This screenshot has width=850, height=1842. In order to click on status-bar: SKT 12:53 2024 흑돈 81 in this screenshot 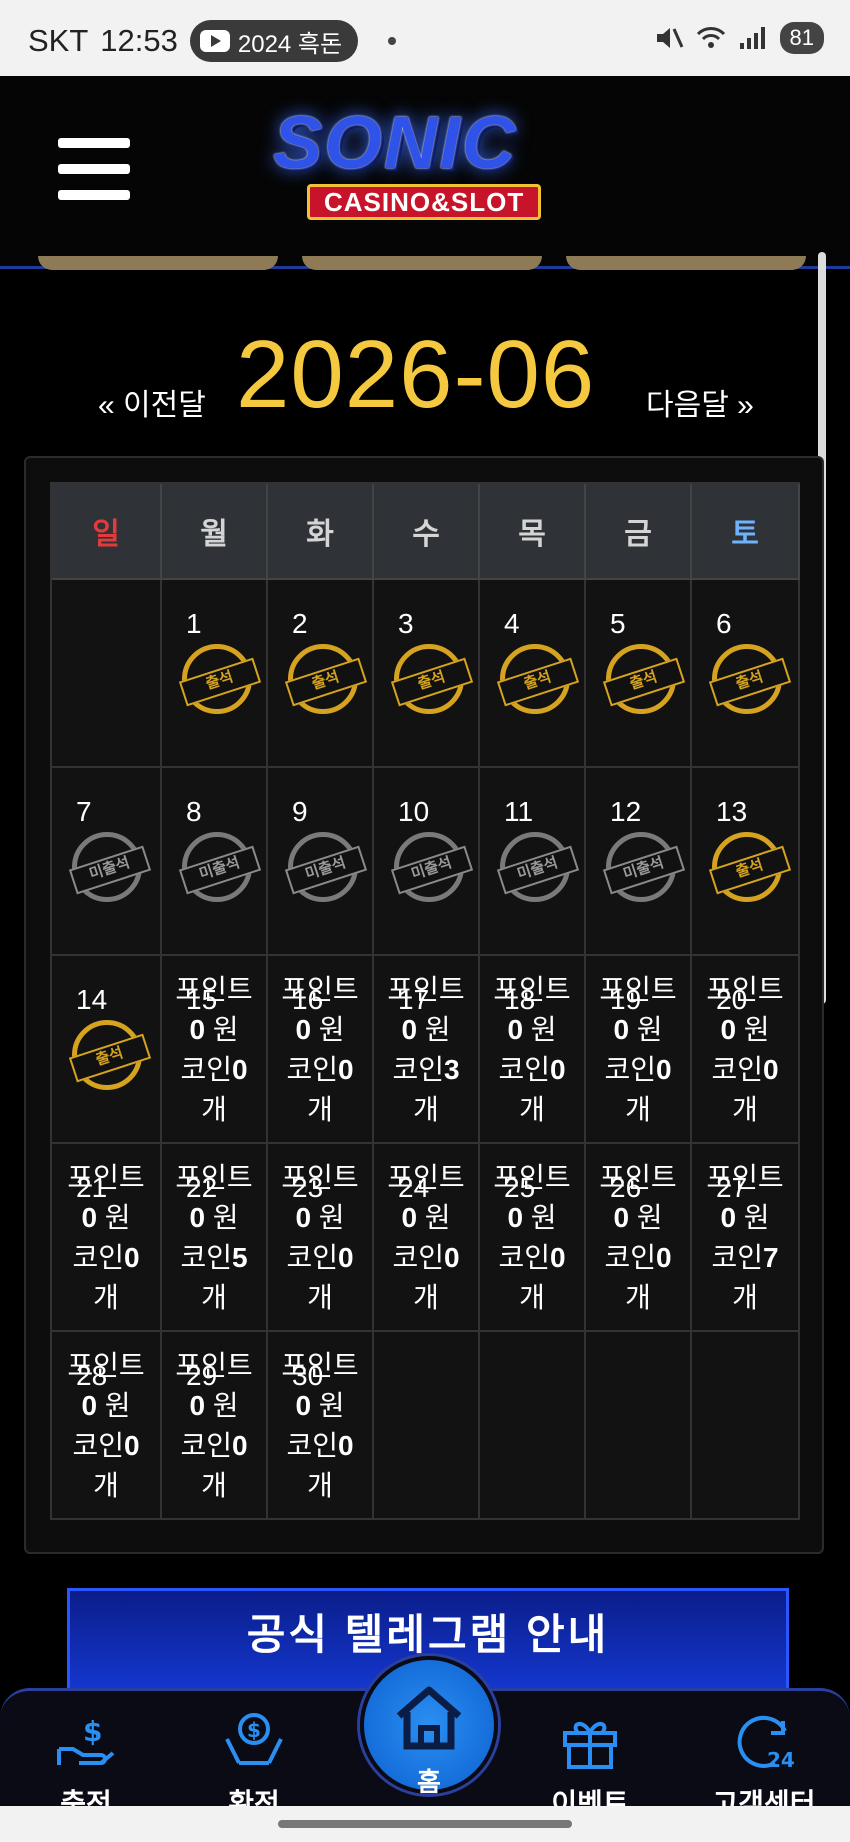, I will do `click(425, 38)`.